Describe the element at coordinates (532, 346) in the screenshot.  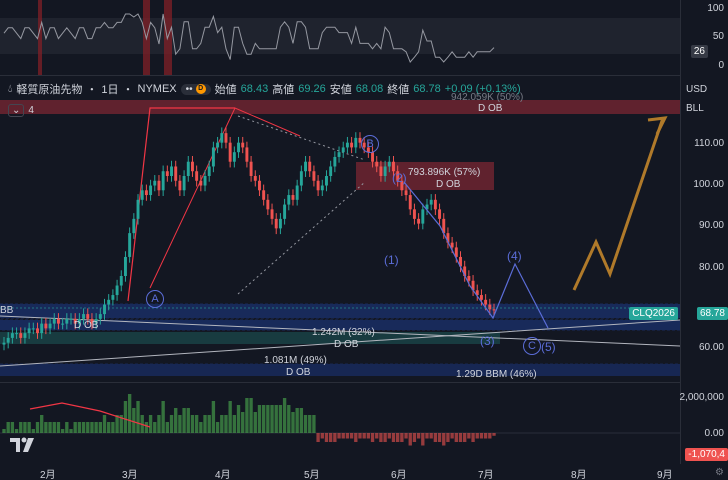
I see `wave-label-c: C` at that location.